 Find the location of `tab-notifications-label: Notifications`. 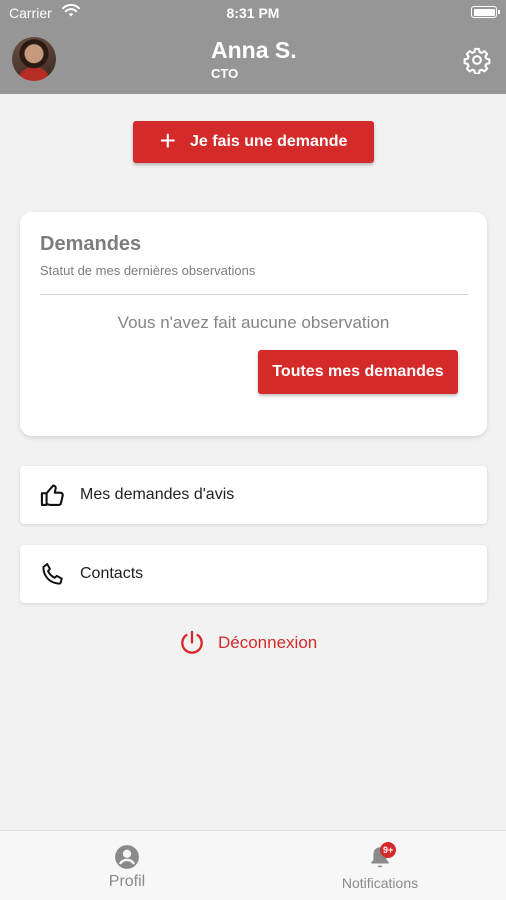

tab-notifications-label: Notifications is located at coordinates (380, 883).